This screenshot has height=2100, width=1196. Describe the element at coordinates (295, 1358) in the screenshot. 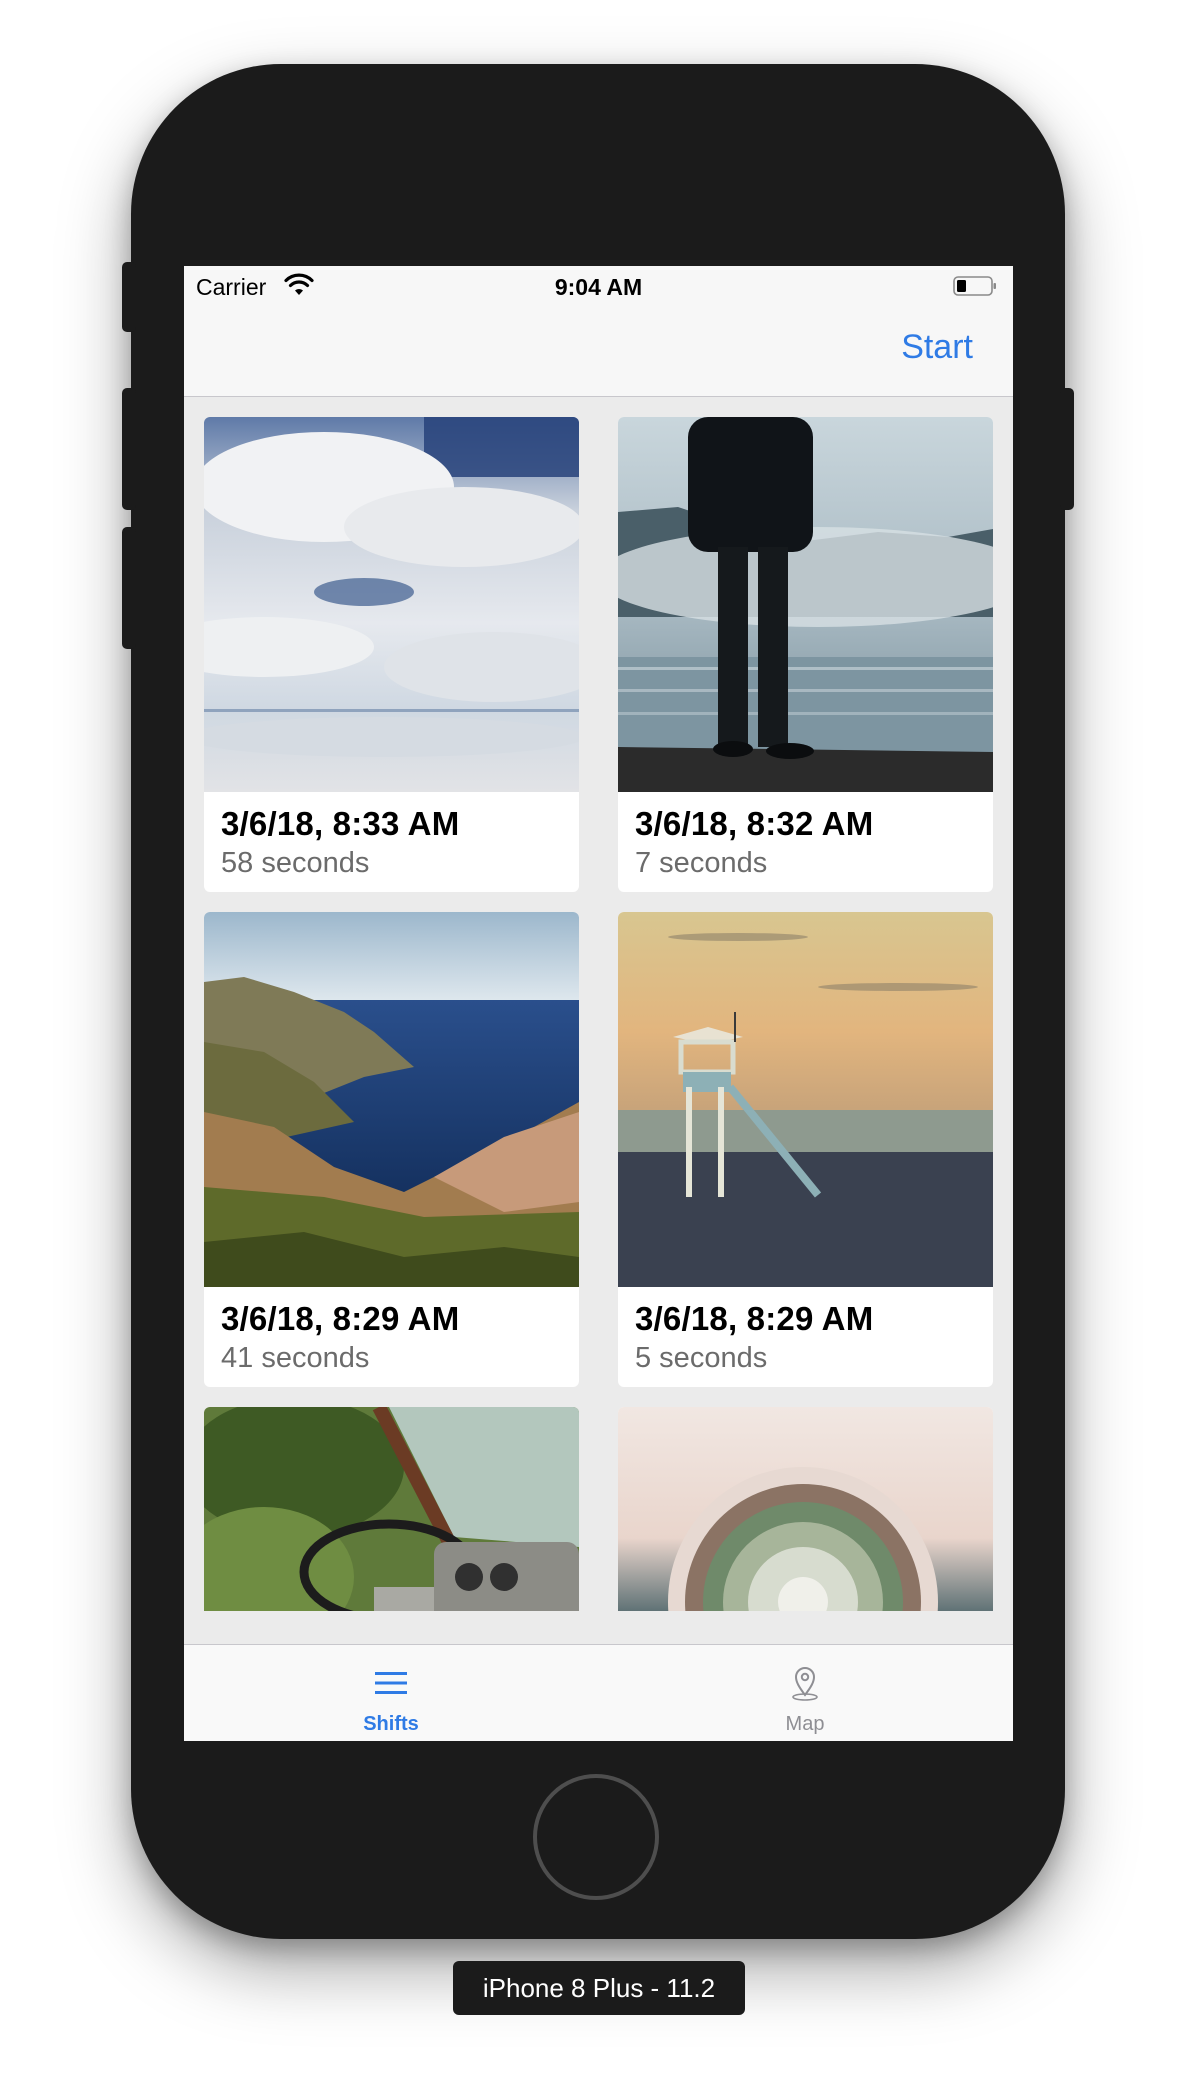

I see `shift-duration: 41 seconds` at that location.